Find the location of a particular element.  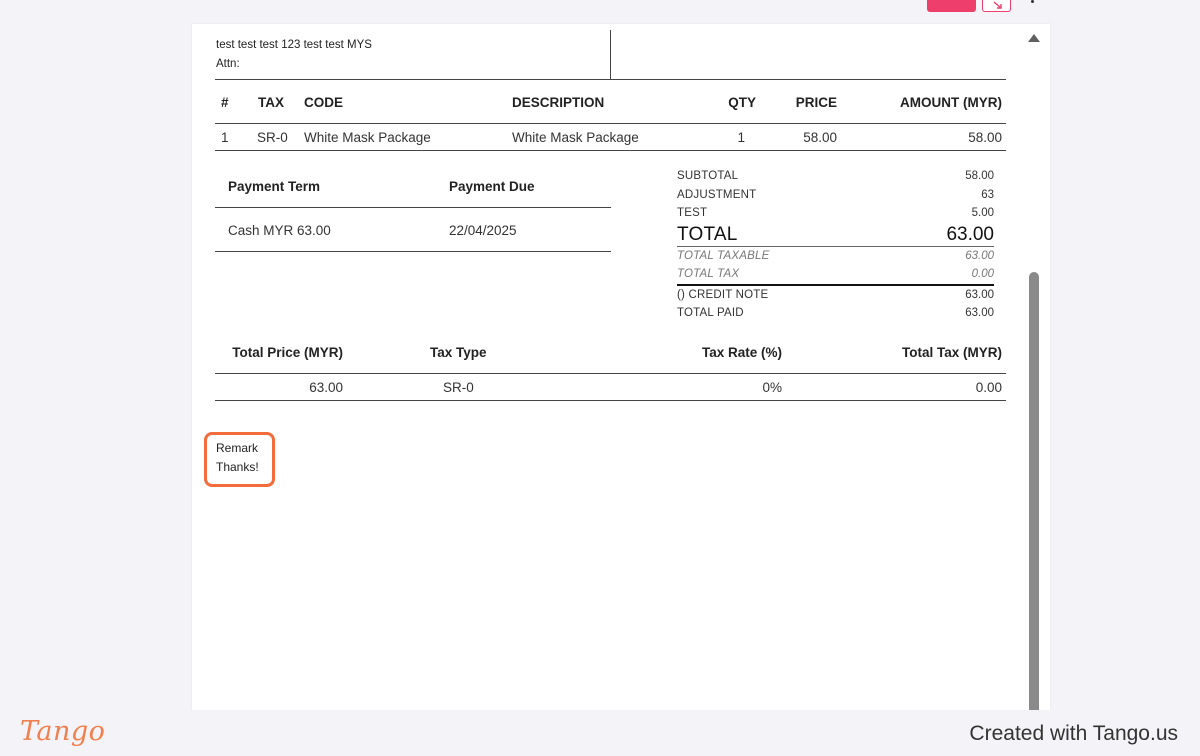

share-icon is located at coordinates (997, 5).